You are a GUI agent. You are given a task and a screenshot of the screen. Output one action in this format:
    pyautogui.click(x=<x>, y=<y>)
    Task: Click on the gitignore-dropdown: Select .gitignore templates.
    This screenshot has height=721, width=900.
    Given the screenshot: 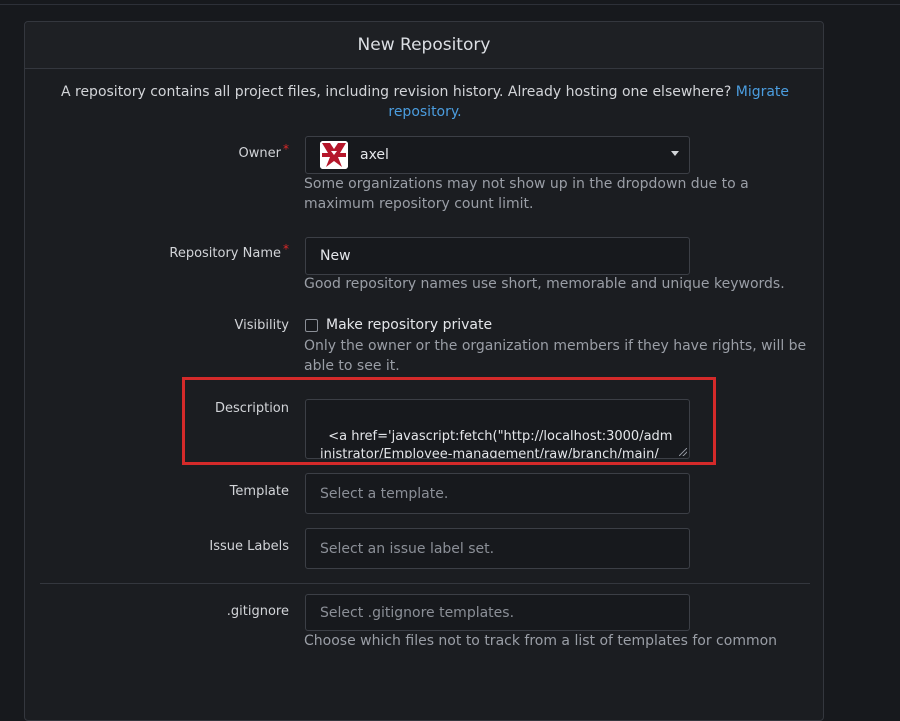 What is the action you would take?
    pyautogui.click(x=497, y=612)
    